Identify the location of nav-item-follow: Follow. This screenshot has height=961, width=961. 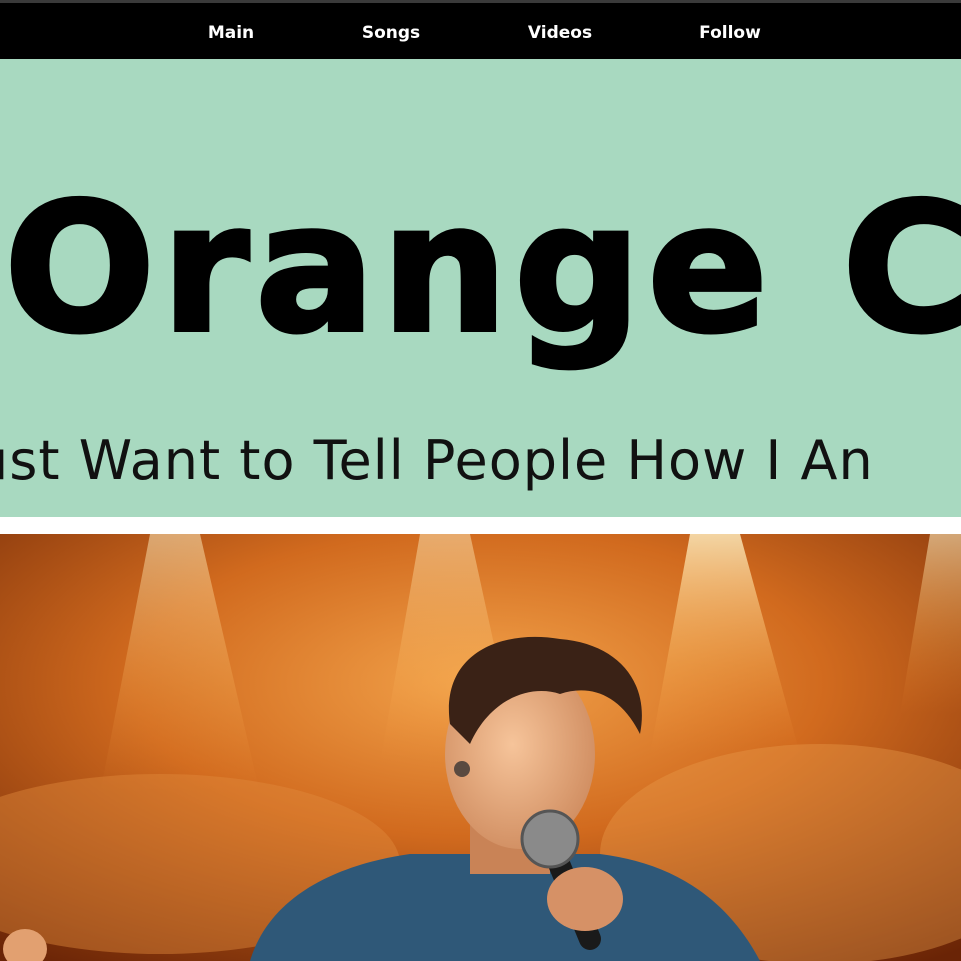
(730, 33).